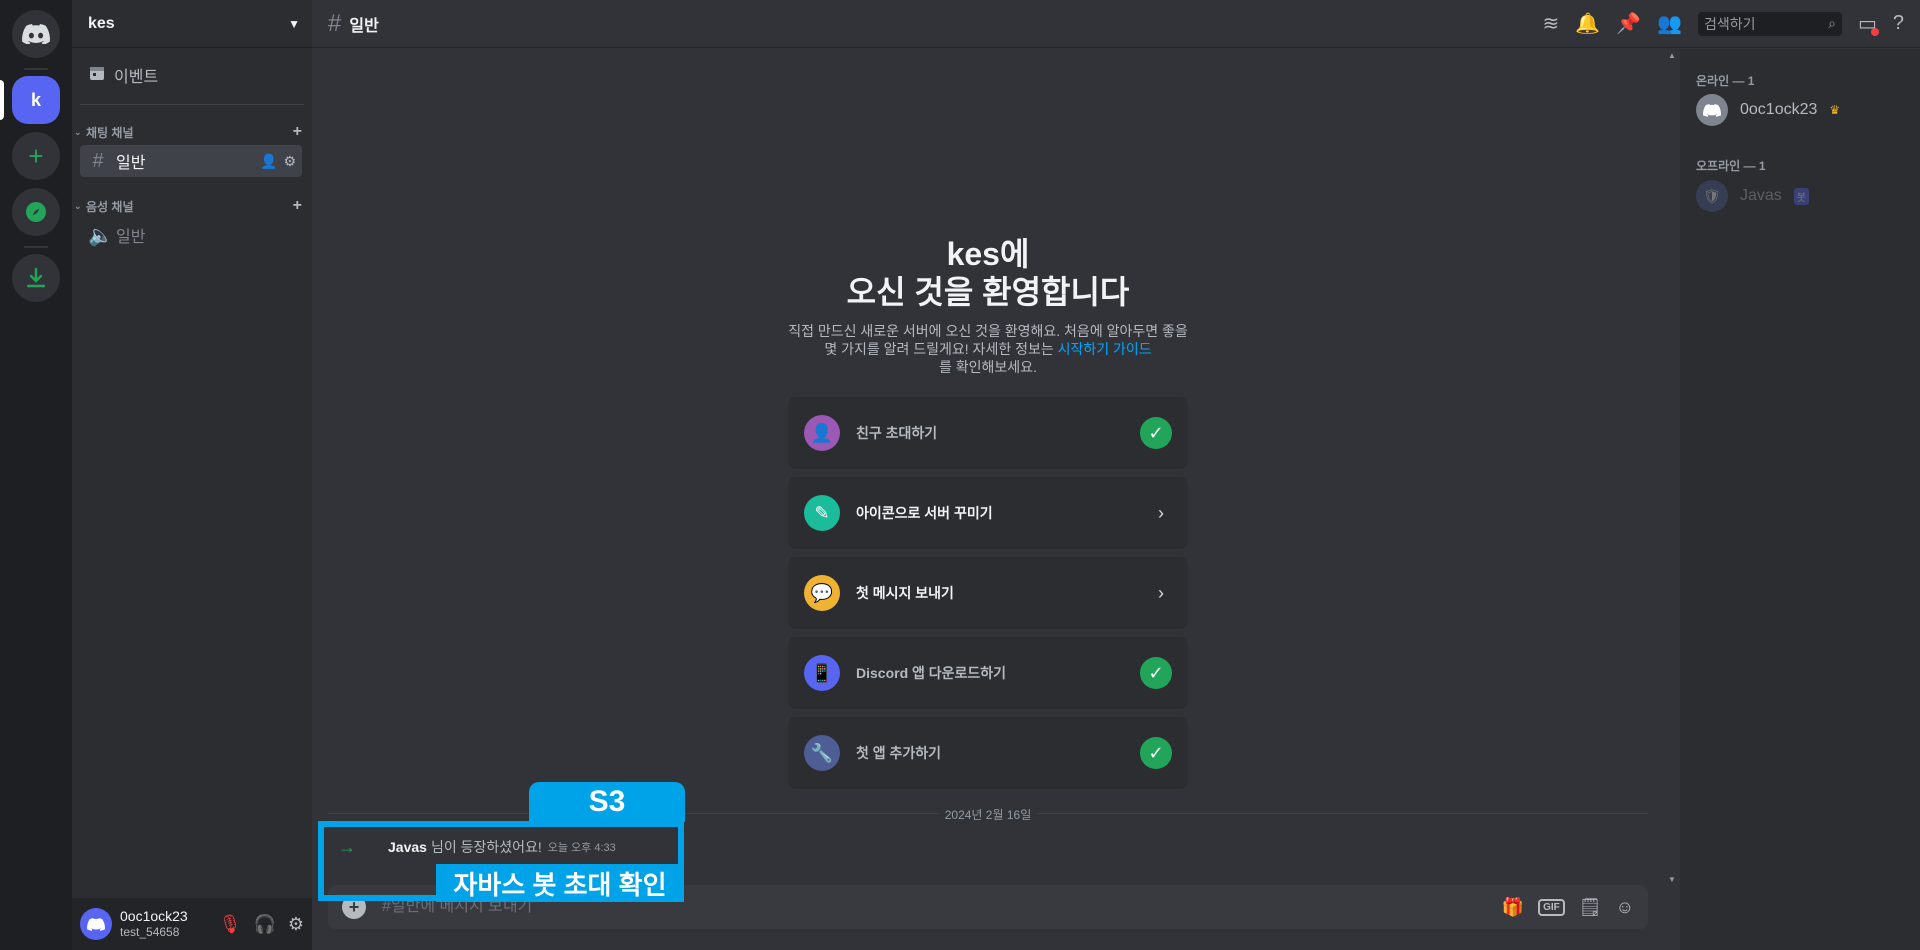 This screenshot has height=950, width=1920. What do you see at coordinates (1105, 349) in the screenshot?
I see `getting-started-link: 시작하기 가이드` at bounding box center [1105, 349].